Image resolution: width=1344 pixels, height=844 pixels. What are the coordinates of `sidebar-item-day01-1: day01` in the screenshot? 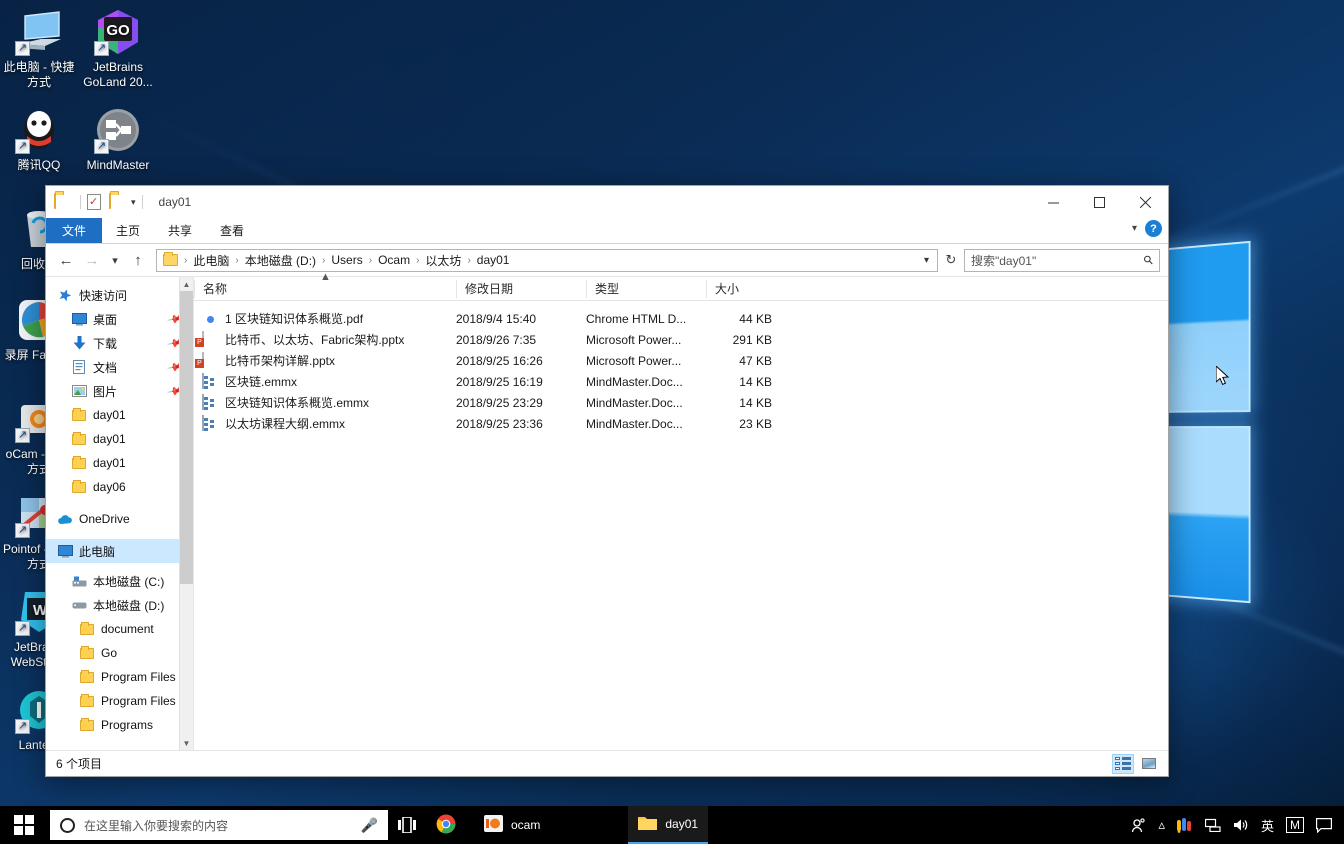 It's located at (119, 415).